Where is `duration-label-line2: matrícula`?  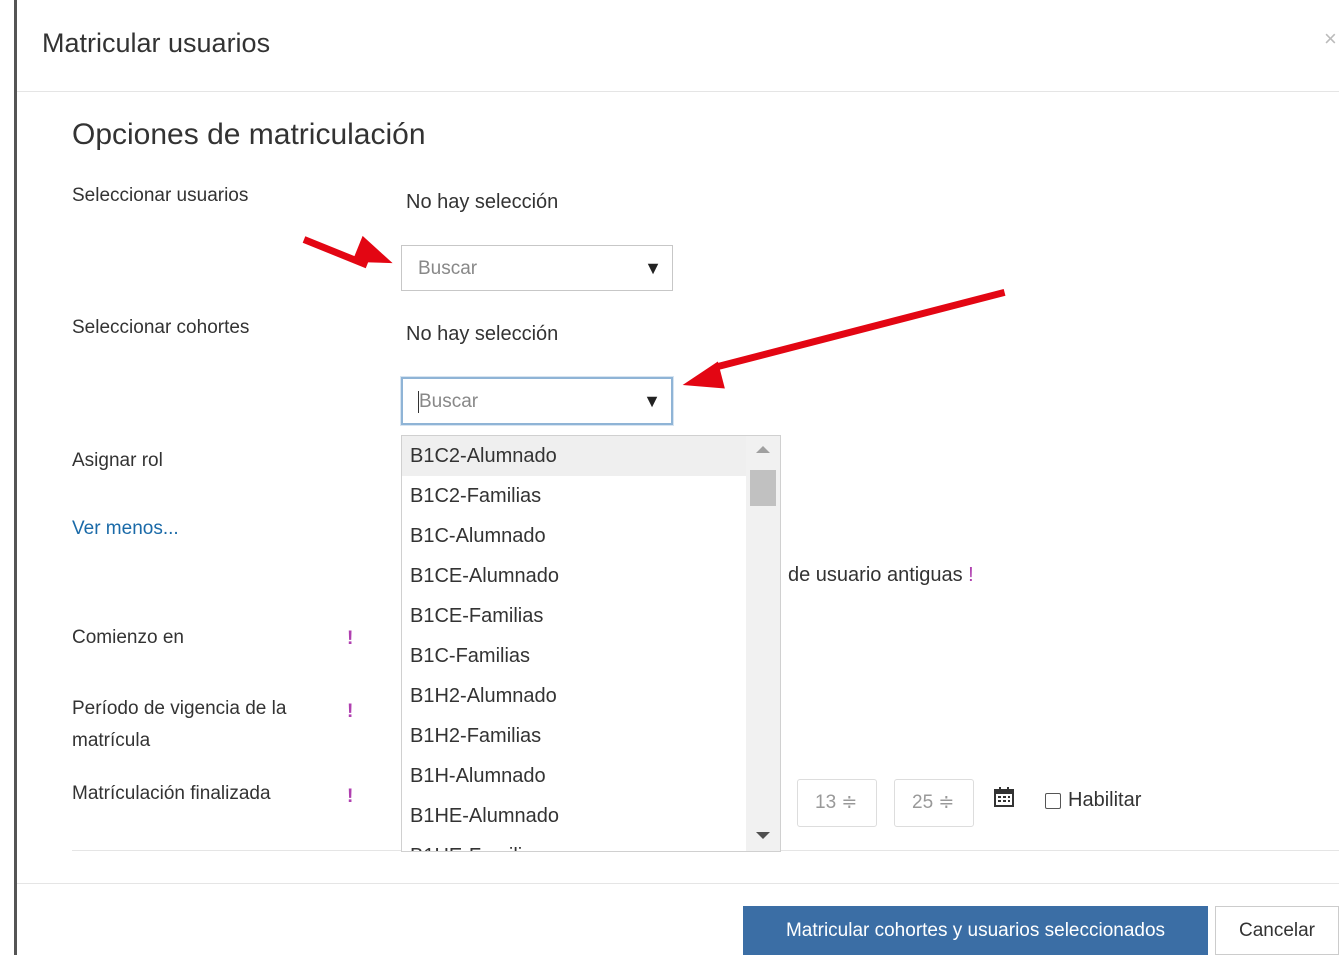 duration-label-line2: matrícula is located at coordinates (111, 740).